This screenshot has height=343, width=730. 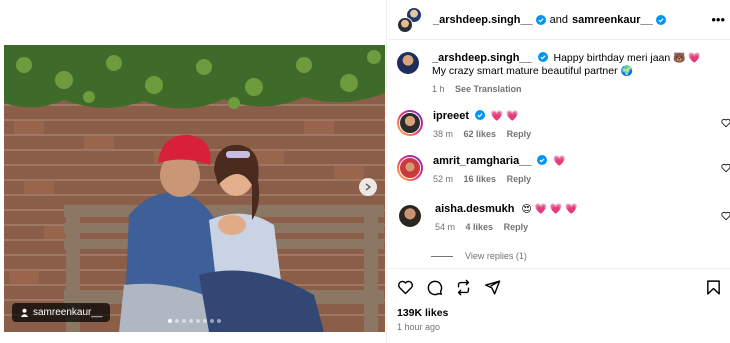 I want to click on comment-text: 💗 💗, so click(x=504, y=116).